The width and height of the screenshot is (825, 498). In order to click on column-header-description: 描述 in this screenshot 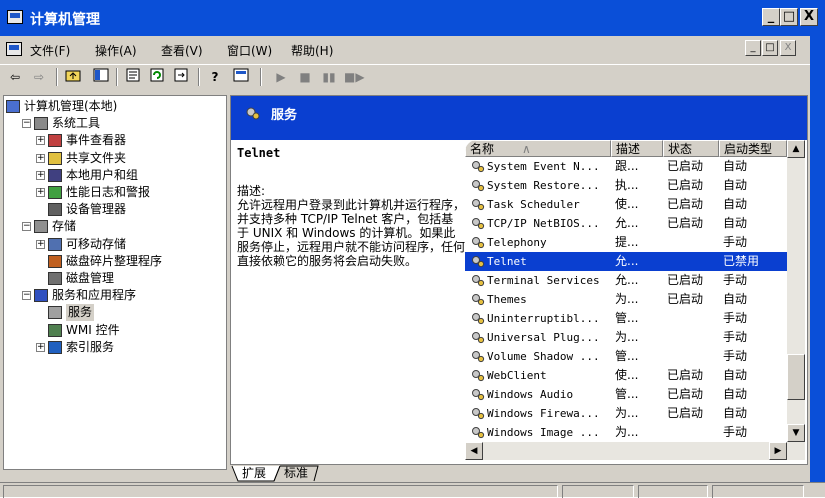, I will do `click(637, 148)`.